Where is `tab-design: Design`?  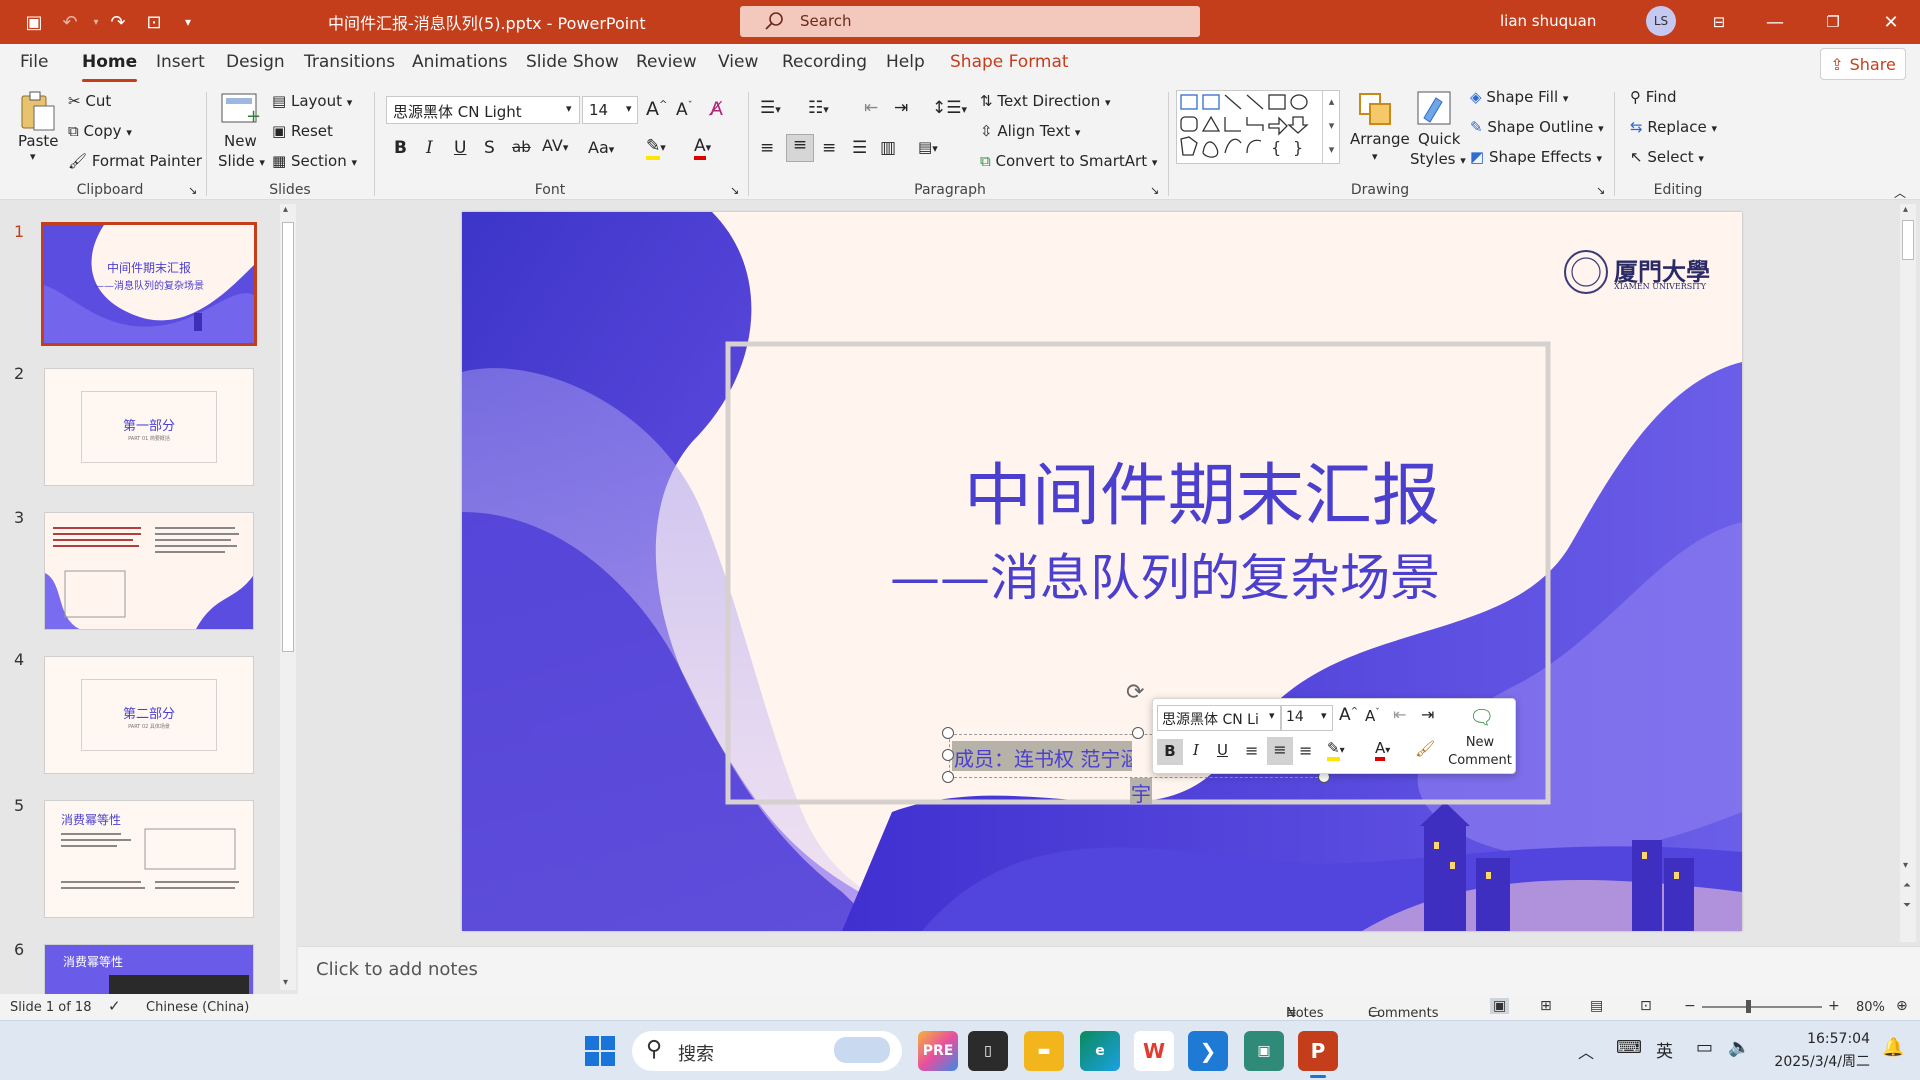 tab-design: Design is located at coordinates (255, 62).